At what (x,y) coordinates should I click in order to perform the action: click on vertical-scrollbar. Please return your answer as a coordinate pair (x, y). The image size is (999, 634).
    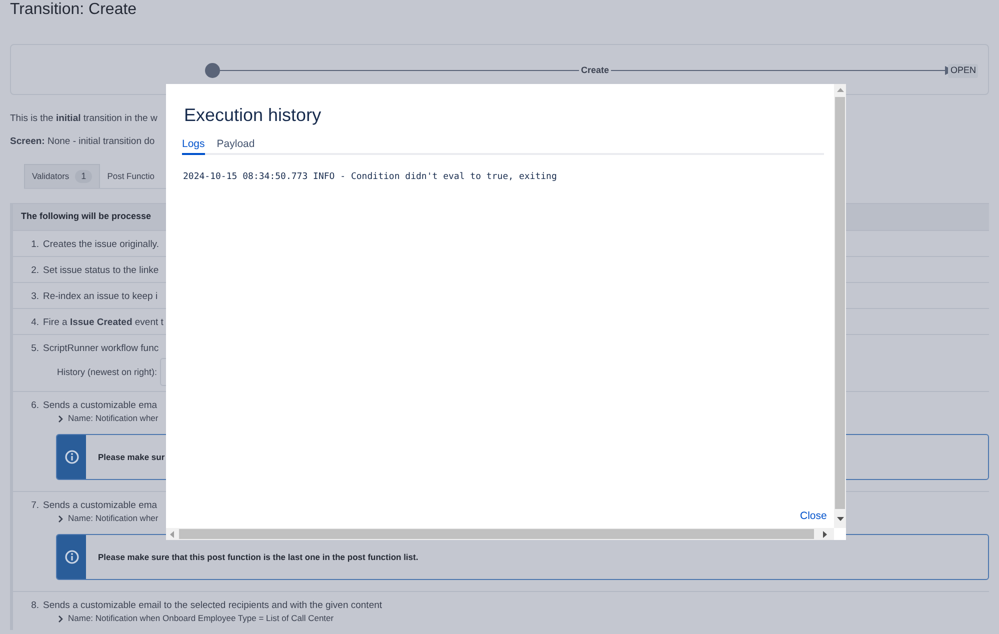
    Looking at the image, I should click on (840, 306).